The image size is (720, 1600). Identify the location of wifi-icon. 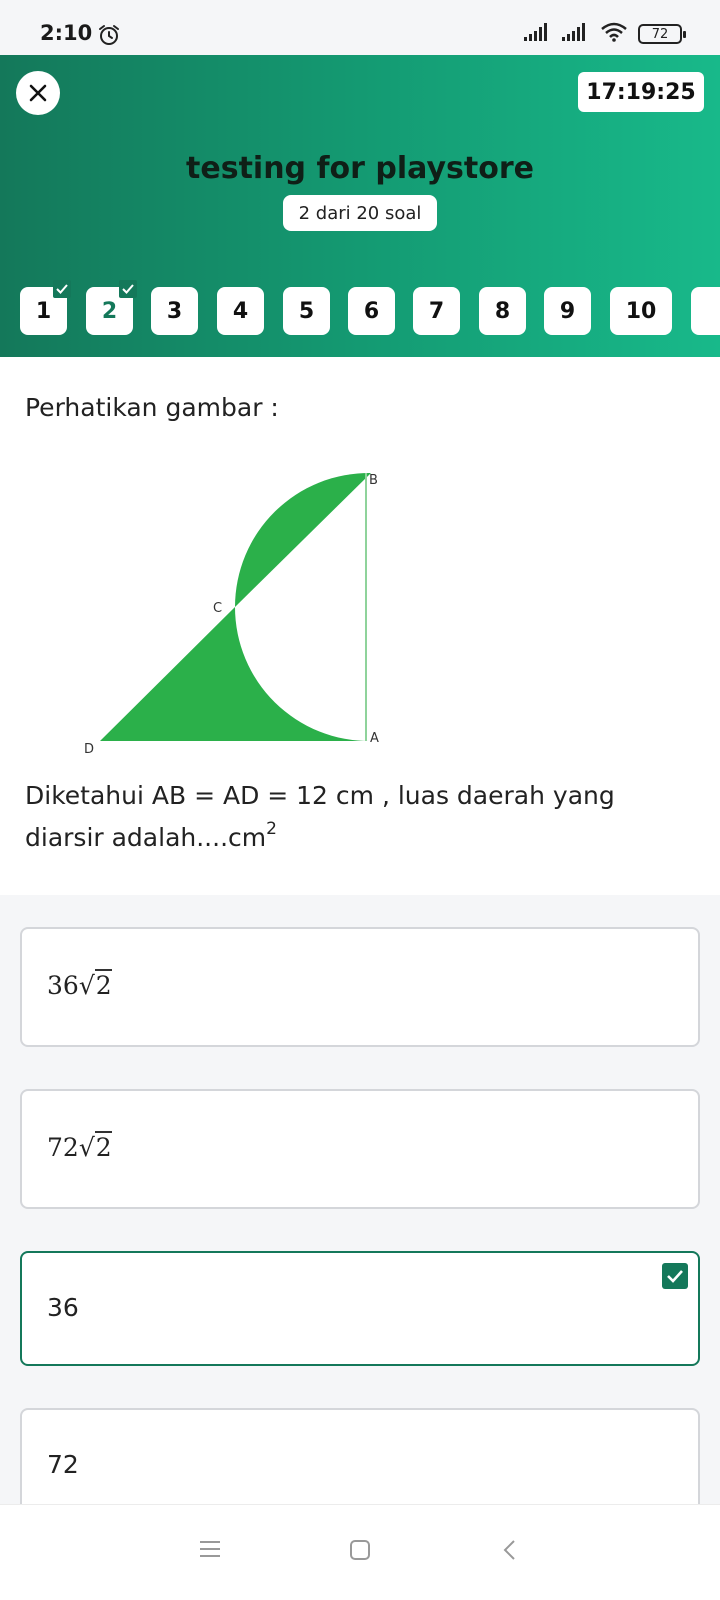
(614, 34).